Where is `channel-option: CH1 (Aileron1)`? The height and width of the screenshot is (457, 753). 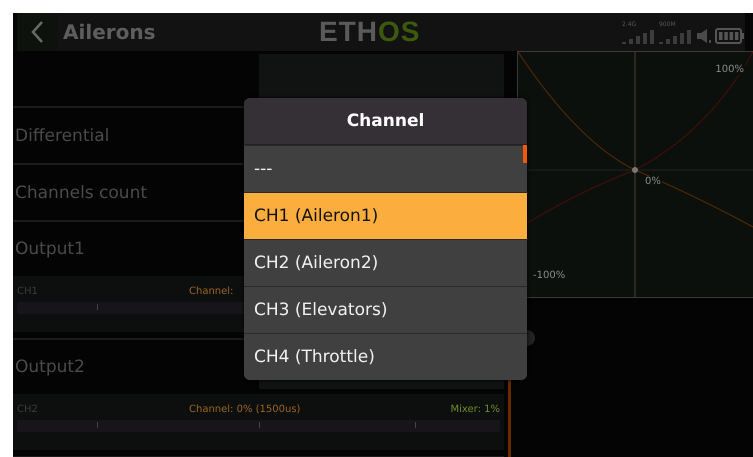
channel-option: CH1 (Aileron1) is located at coordinates (385, 215).